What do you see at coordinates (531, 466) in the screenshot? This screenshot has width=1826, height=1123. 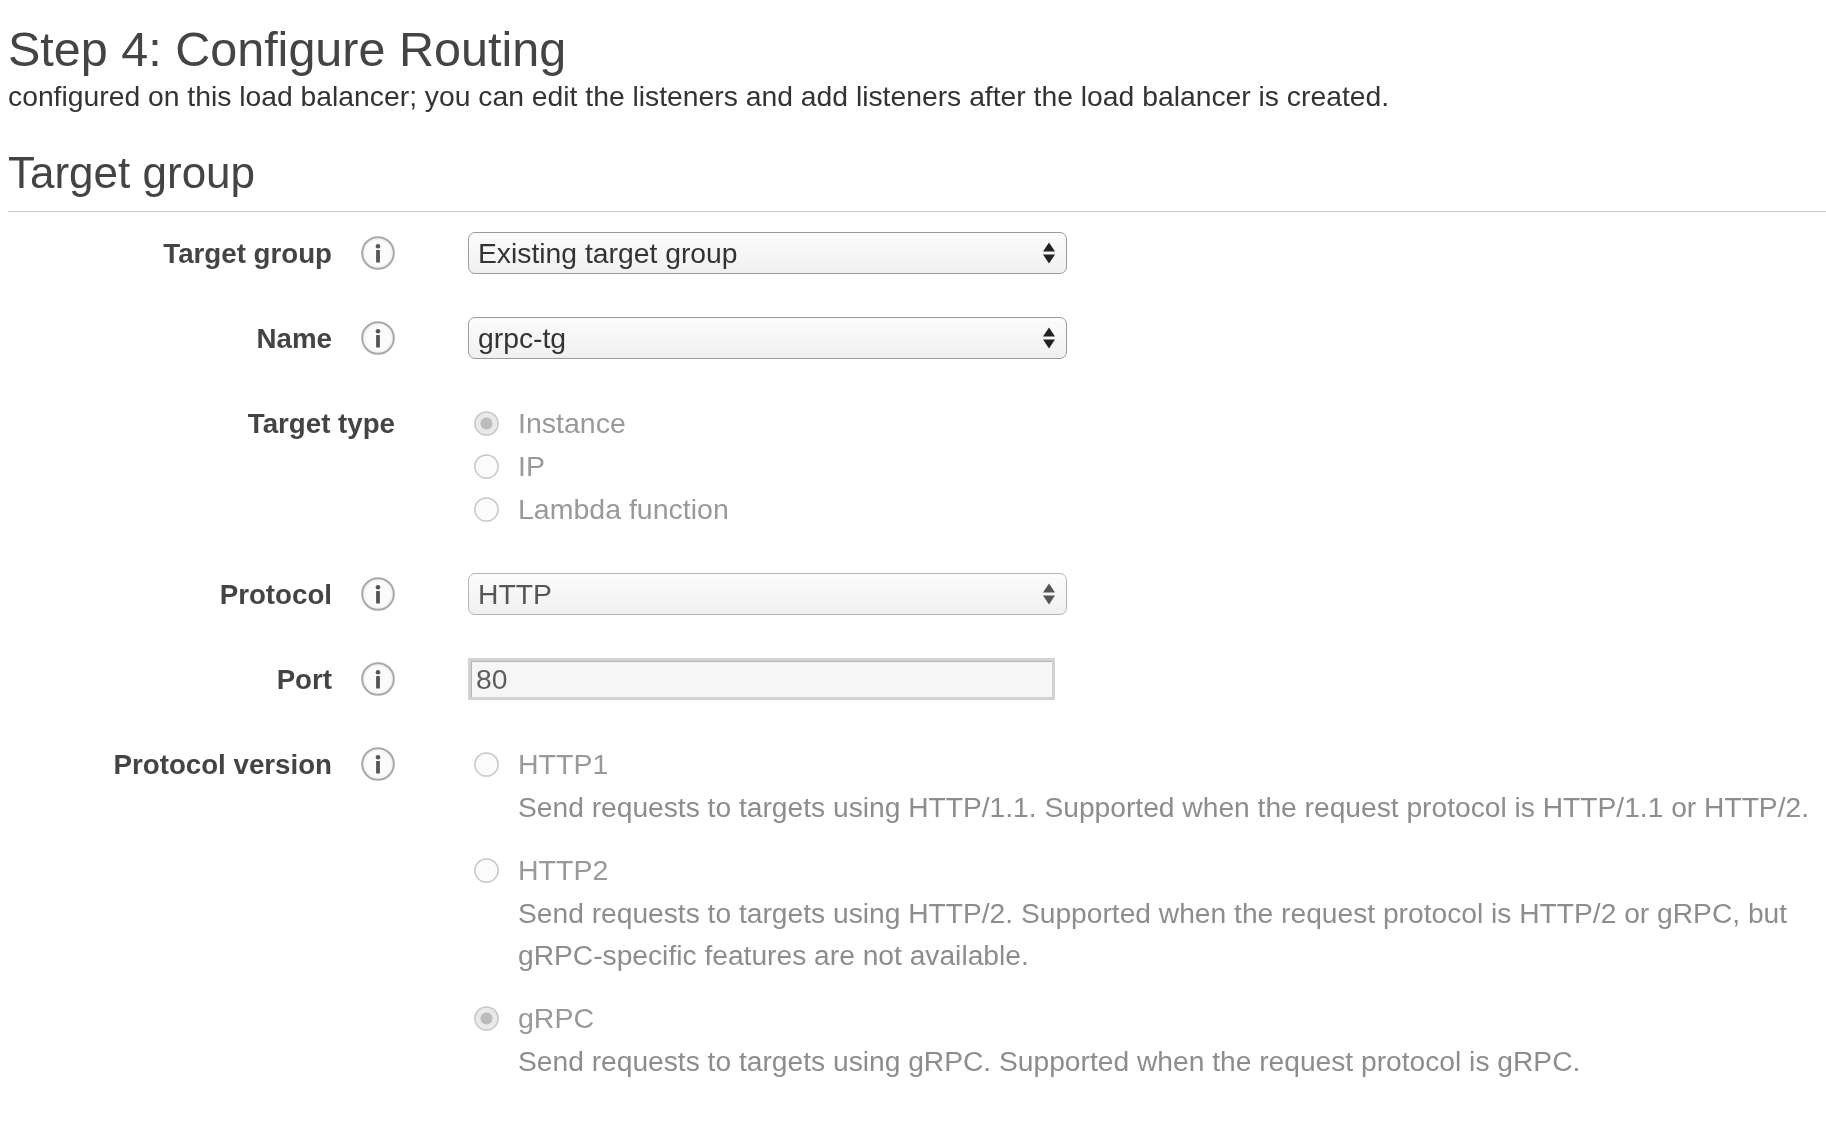 I see `radio-label: IP` at bounding box center [531, 466].